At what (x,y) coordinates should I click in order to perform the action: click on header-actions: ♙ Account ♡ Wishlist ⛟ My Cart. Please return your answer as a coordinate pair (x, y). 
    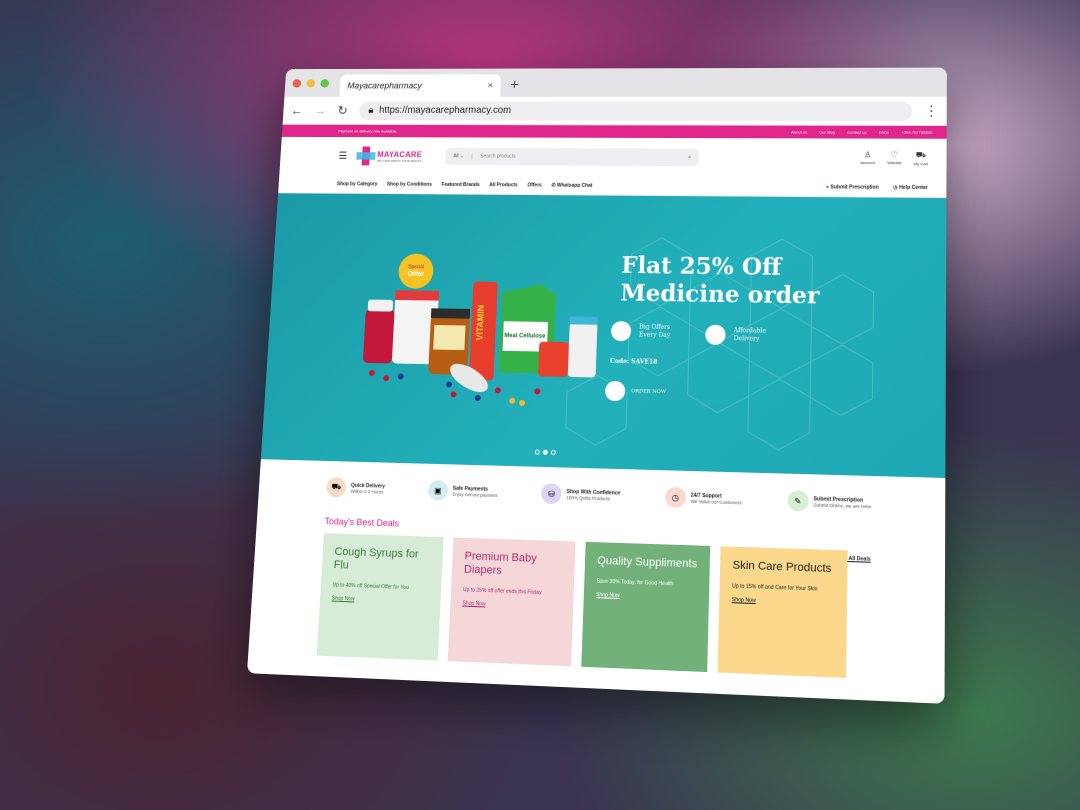
    Looking at the image, I should click on (894, 158).